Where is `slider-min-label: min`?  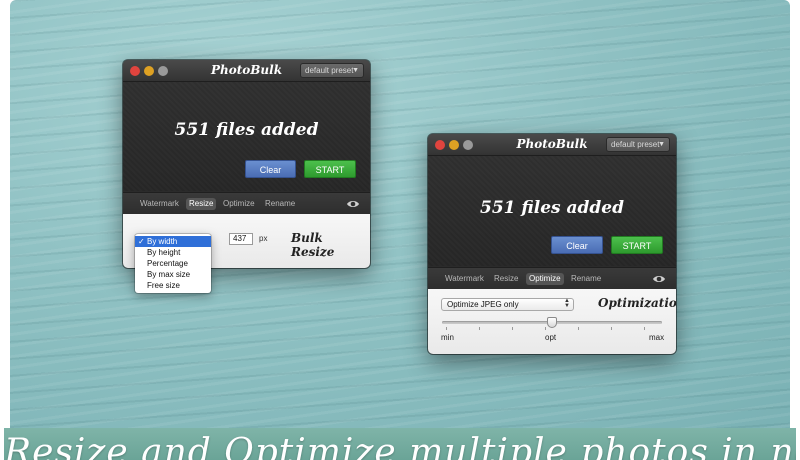 slider-min-label: min is located at coordinates (447, 337).